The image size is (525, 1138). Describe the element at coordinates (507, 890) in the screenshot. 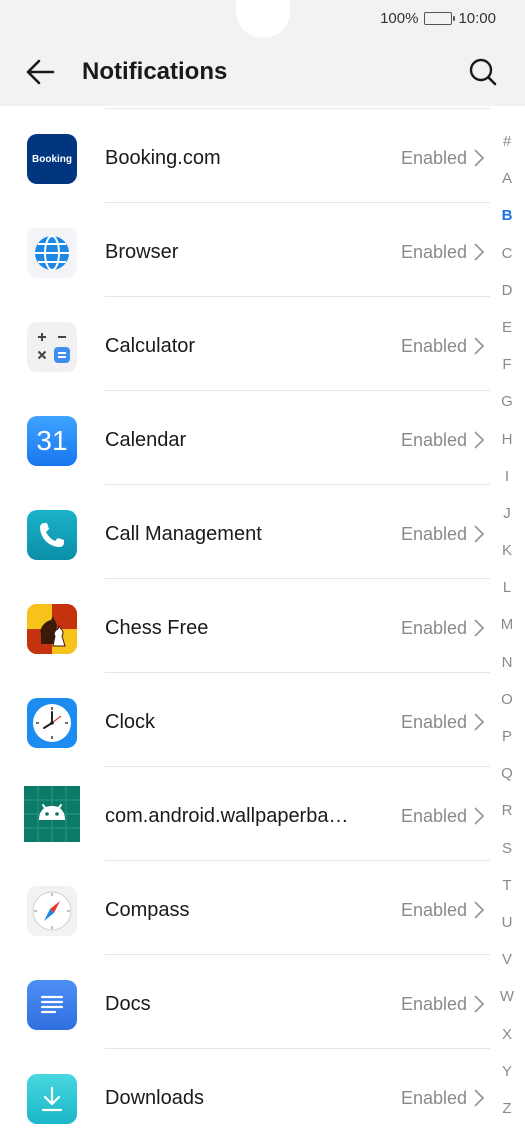

I see `alphabet-index-letter: T` at that location.